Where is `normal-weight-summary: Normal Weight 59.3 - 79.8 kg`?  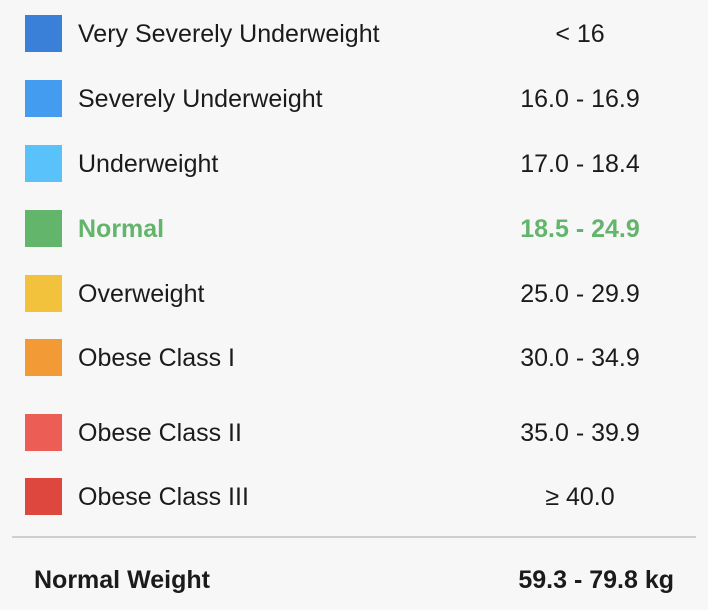
normal-weight-summary: Normal Weight 59.3 - 79.8 kg is located at coordinates (354, 580).